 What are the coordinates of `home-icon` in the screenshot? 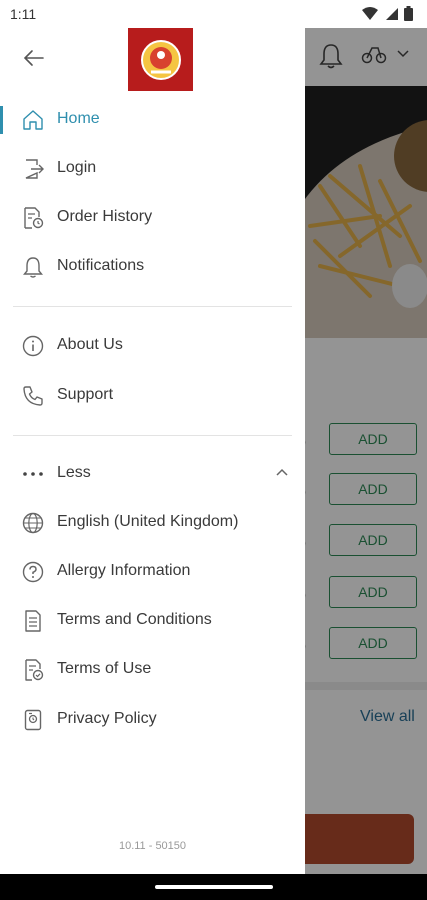 It's located at (33, 120).